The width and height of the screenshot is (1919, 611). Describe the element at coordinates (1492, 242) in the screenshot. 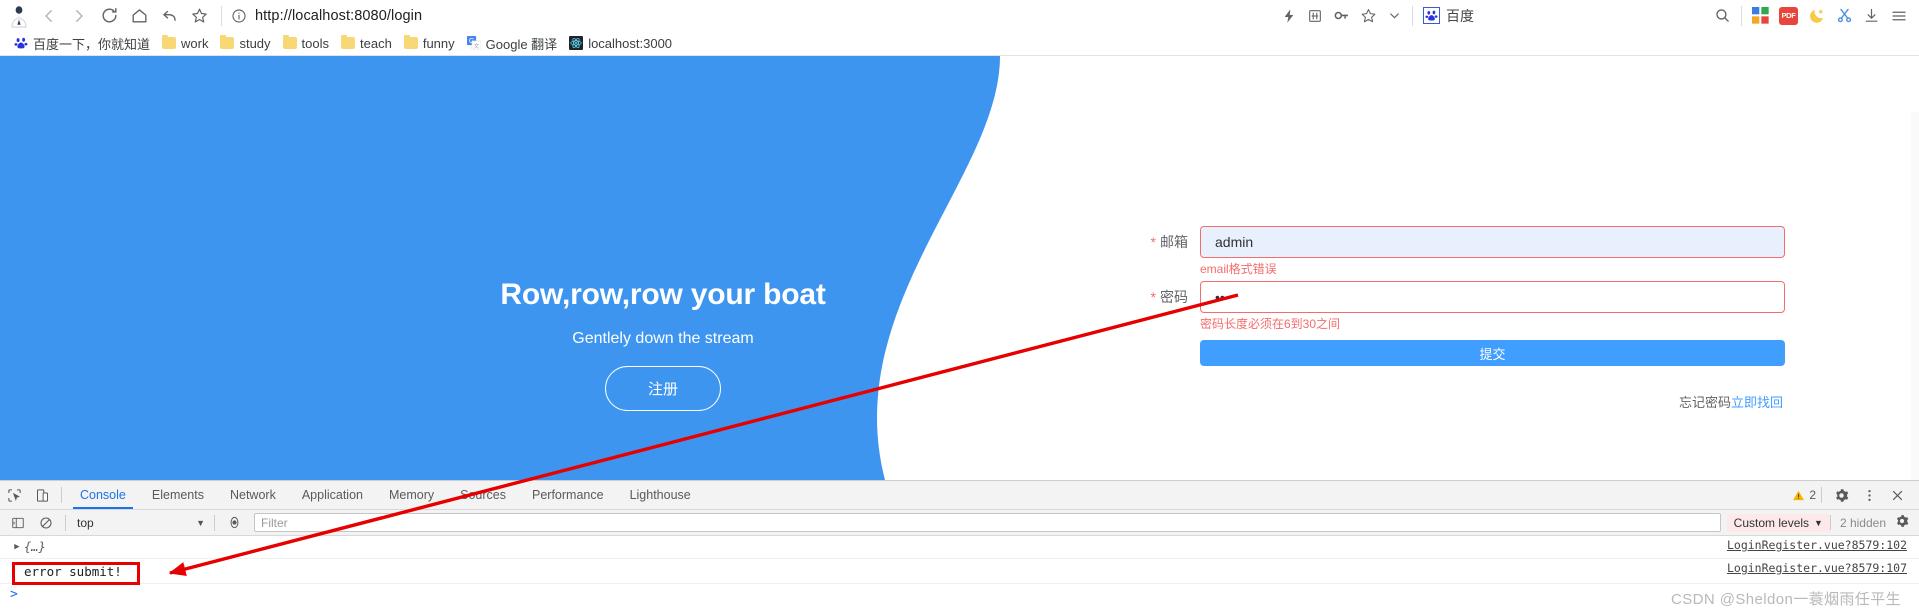

I see `email-input` at that location.